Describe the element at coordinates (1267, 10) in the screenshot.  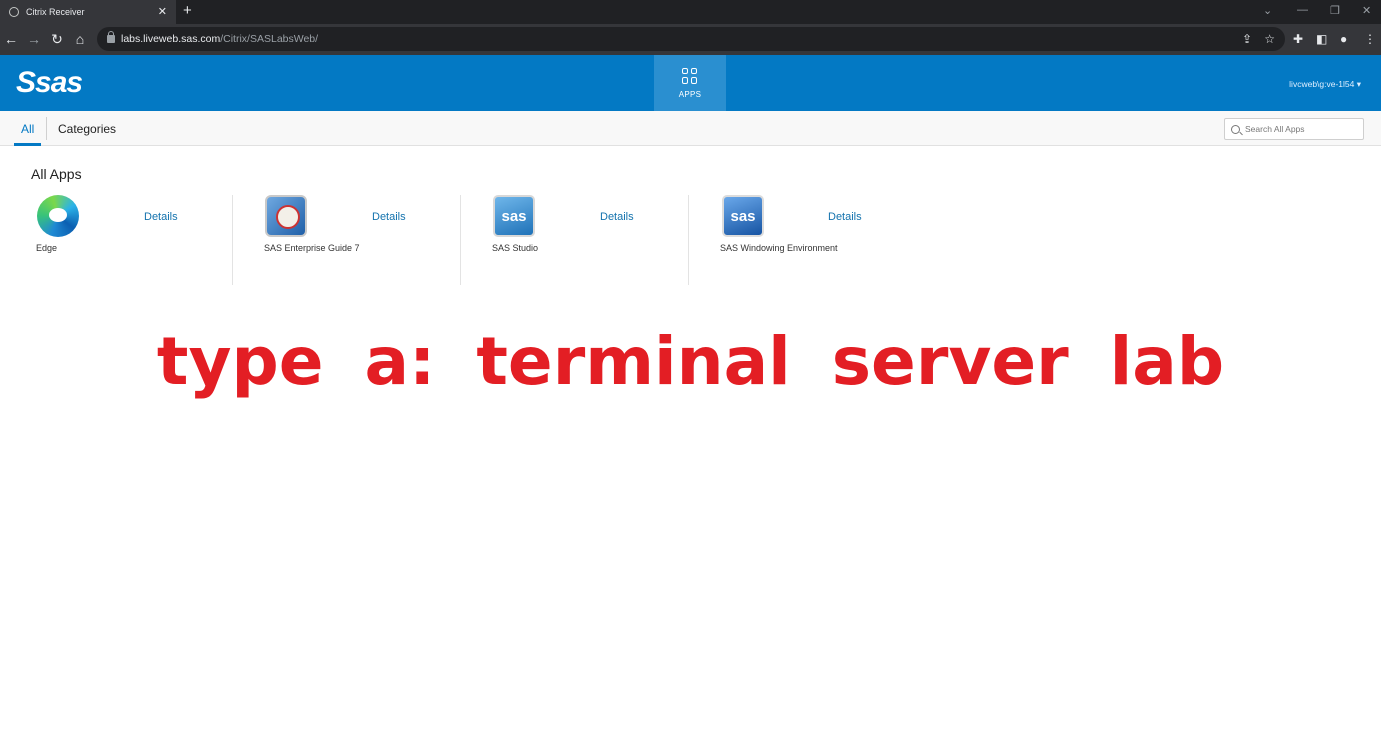
I see `tab-search-icon: ⌄` at that location.